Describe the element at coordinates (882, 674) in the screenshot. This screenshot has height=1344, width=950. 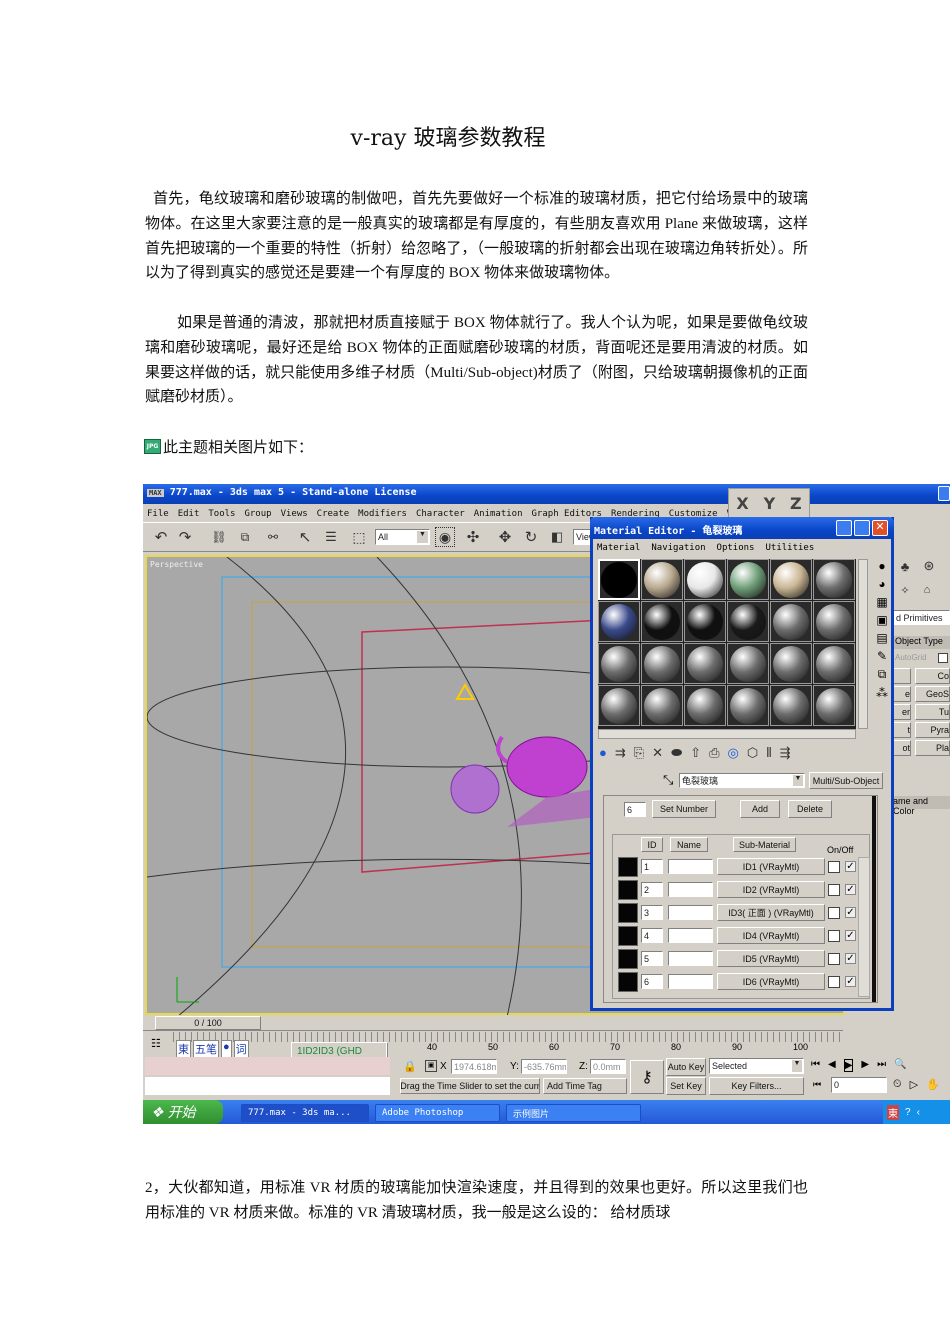
I see `options-icon: ⧉` at that location.